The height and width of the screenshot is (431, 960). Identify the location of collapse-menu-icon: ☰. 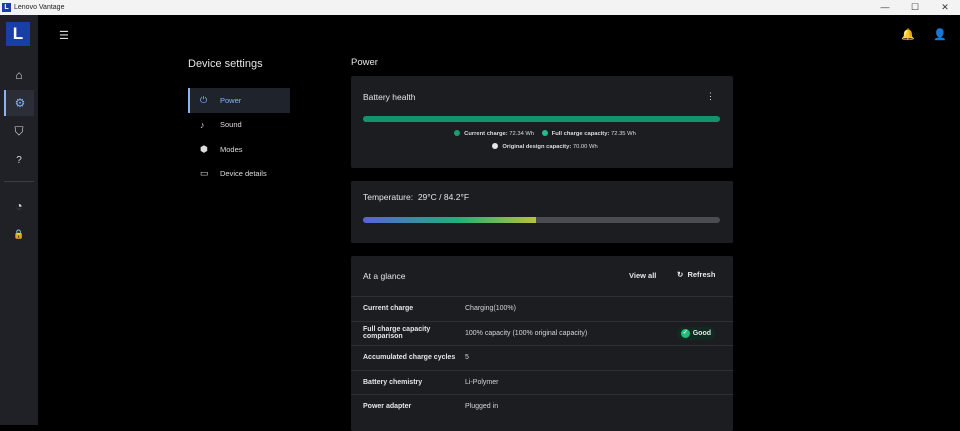
(64, 35).